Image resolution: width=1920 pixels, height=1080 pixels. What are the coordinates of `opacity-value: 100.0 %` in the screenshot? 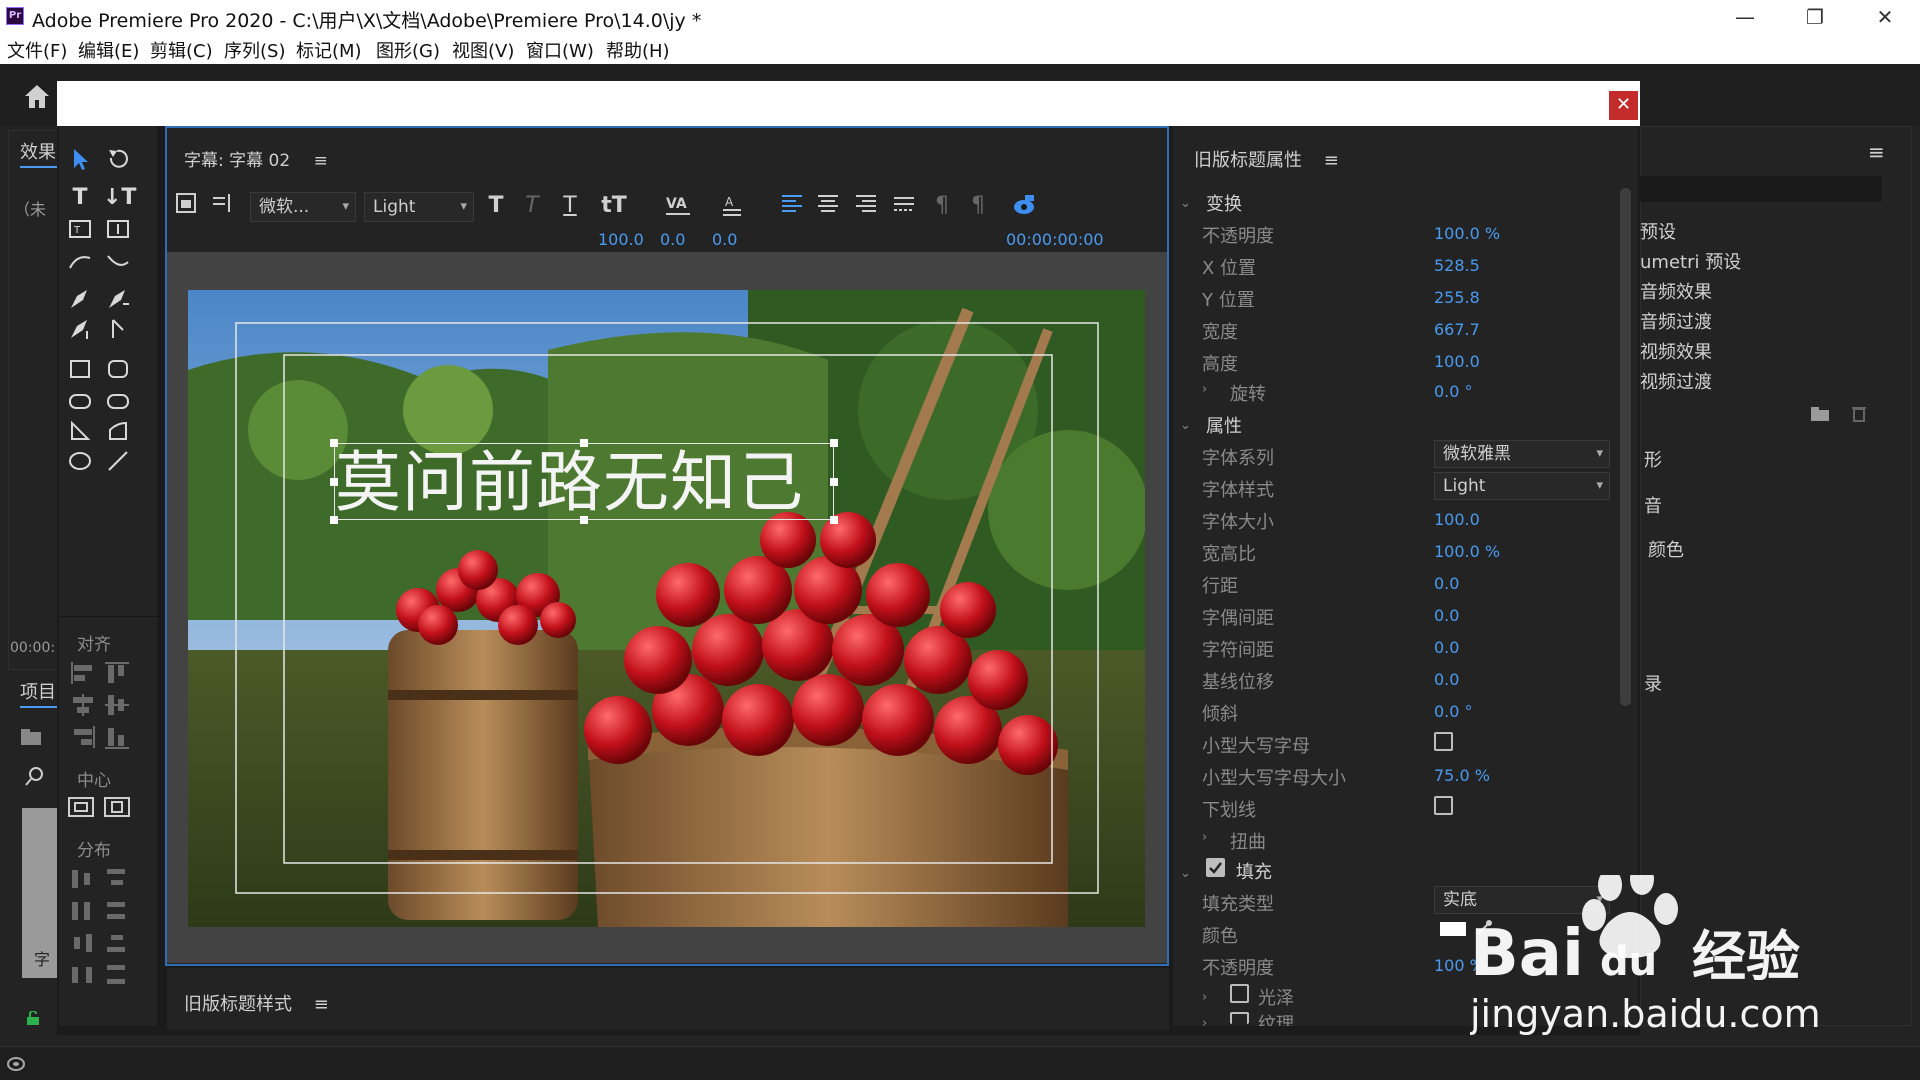 It's located at (1467, 233).